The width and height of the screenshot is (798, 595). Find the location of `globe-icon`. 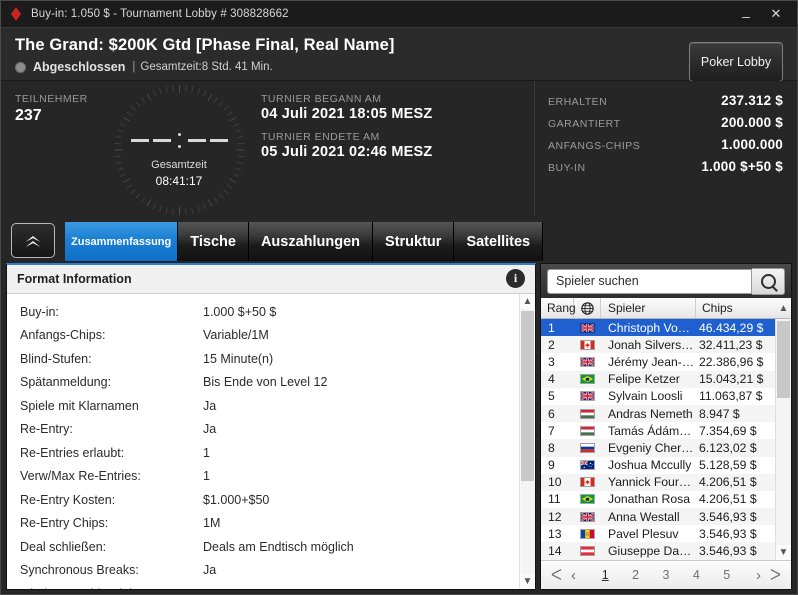

globe-icon is located at coordinates (587, 308).